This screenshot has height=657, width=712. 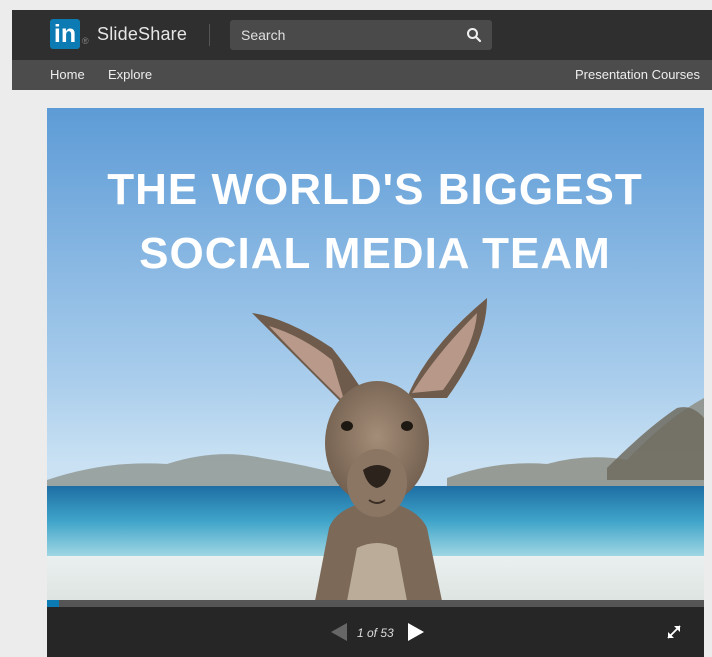 What do you see at coordinates (375, 253) in the screenshot?
I see `slide-title-line-2: SOCIAL MEDIA TEAM` at bounding box center [375, 253].